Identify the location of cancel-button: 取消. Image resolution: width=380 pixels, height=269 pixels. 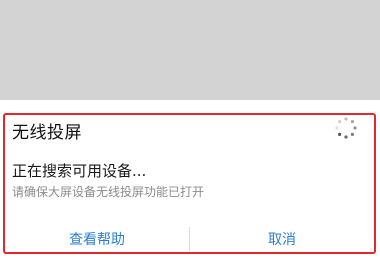
(282, 239).